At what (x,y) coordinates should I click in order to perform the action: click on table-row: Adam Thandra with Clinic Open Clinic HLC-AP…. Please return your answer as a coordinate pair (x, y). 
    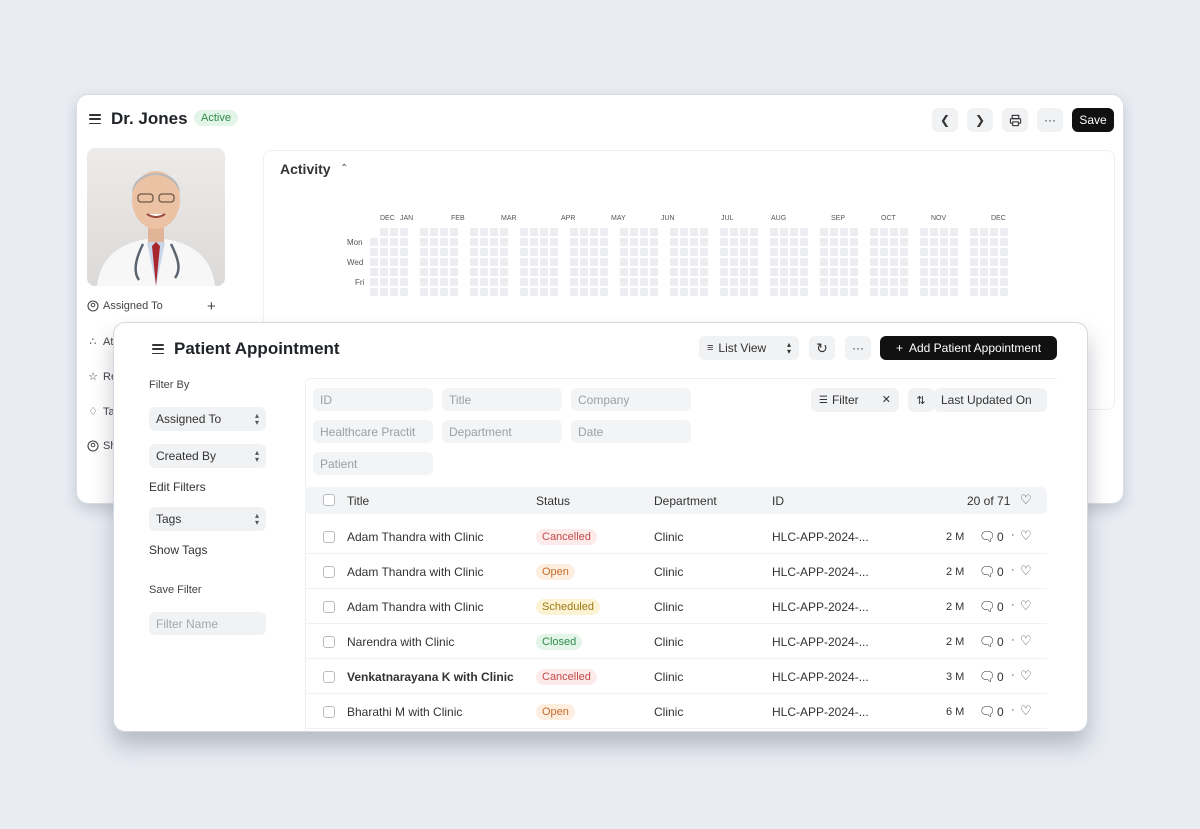
    Looking at the image, I should click on (676, 572).